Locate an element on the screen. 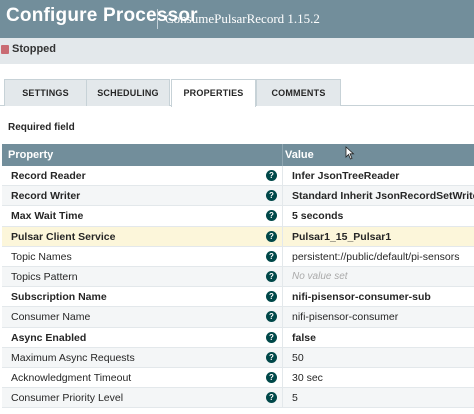 The width and height of the screenshot is (474, 414). column-header-property: Property is located at coordinates (30, 155).